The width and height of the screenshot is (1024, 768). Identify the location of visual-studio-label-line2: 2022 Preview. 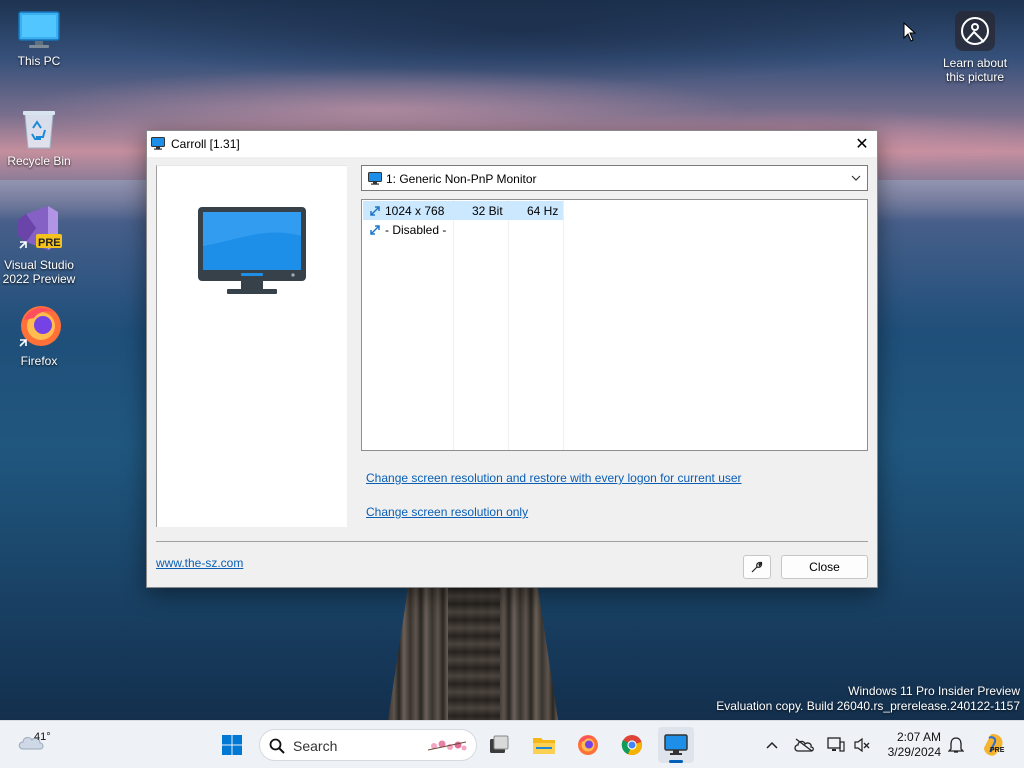
(39, 279).